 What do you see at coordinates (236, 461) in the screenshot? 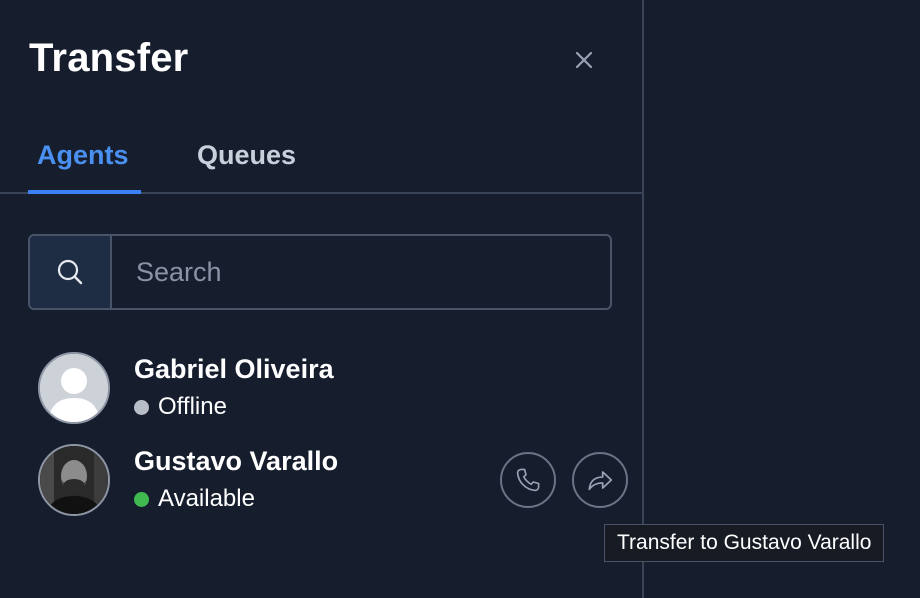
I see `agent-name: Gustavo Varallo` at bounding box center [236, 461].